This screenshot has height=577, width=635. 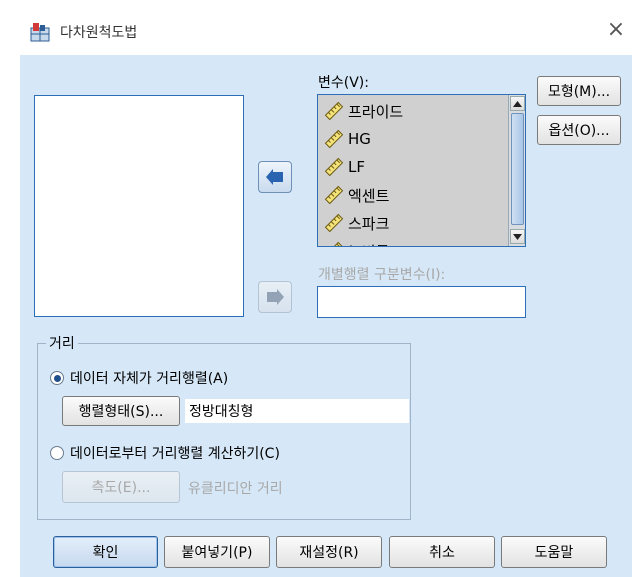 What do you see at coordinates (217, 552) in the screenshot?
I see `paste-button: 붙여넣기(P)` at bounding box center [217, 552].